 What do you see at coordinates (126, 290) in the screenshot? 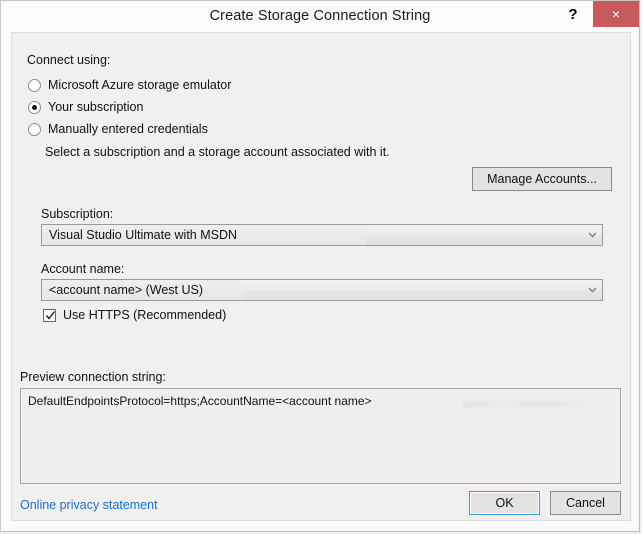
I see `account-name-value: <account name> (West US)` at bounding box center [126, 290].